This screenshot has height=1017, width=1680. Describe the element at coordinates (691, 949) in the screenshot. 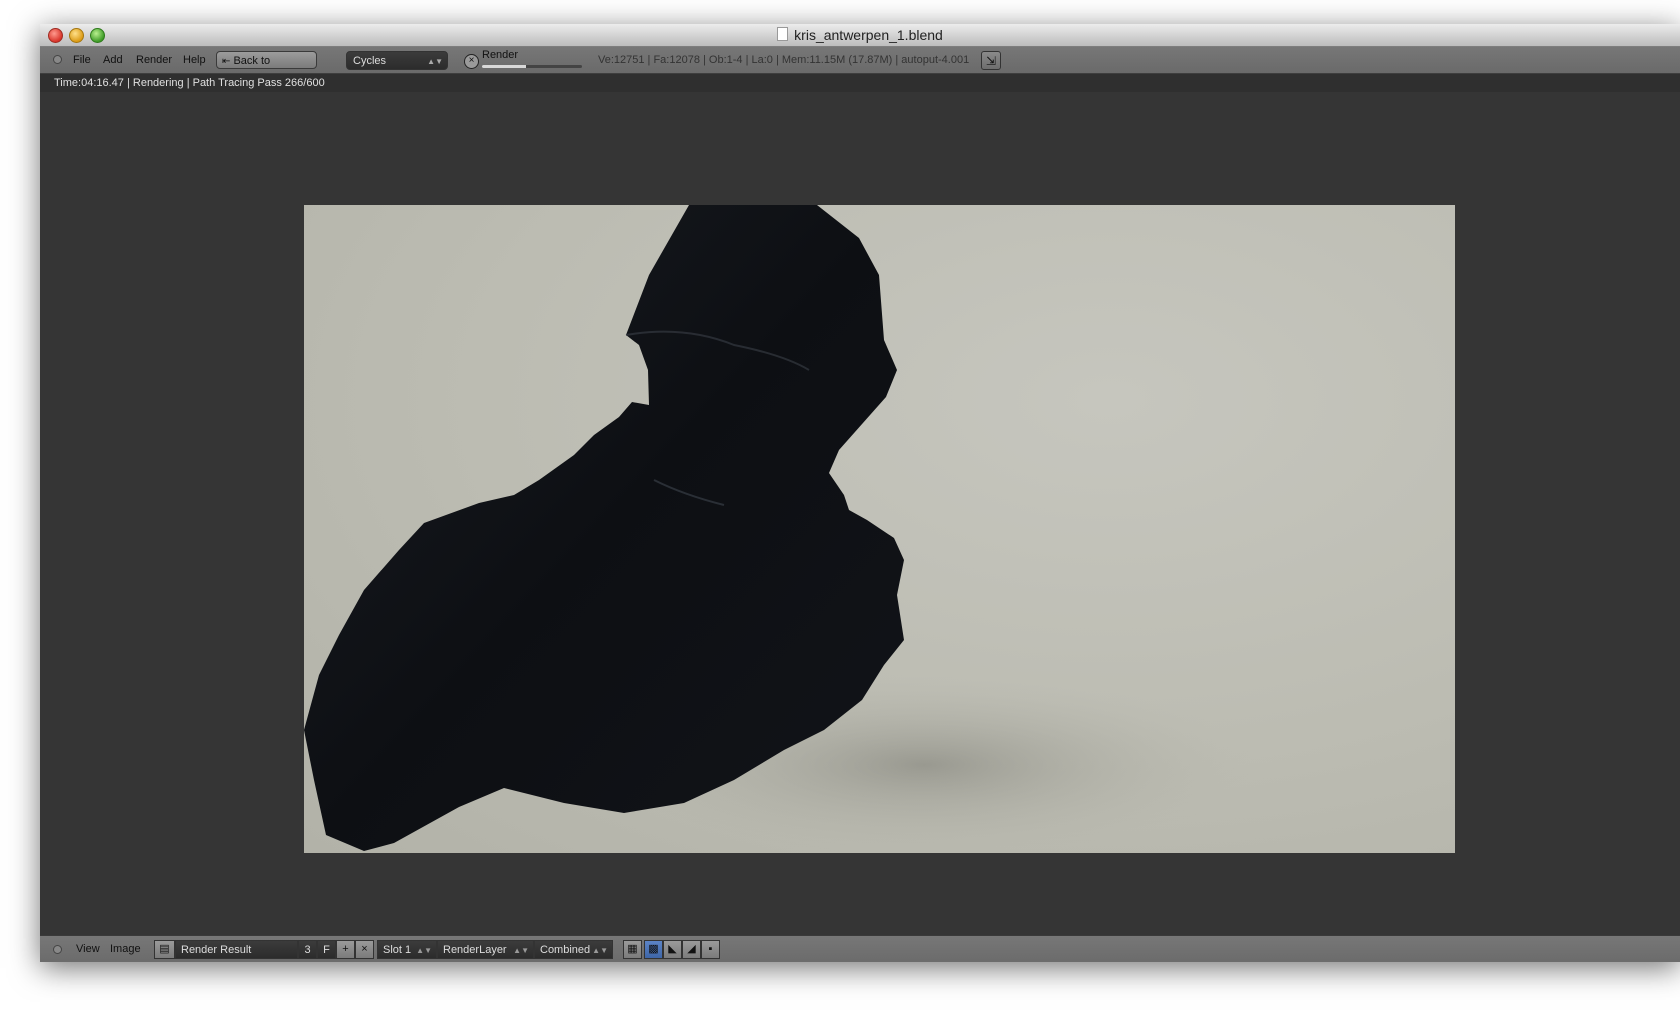

I see `alpha-only-icon: ◢` at that location.